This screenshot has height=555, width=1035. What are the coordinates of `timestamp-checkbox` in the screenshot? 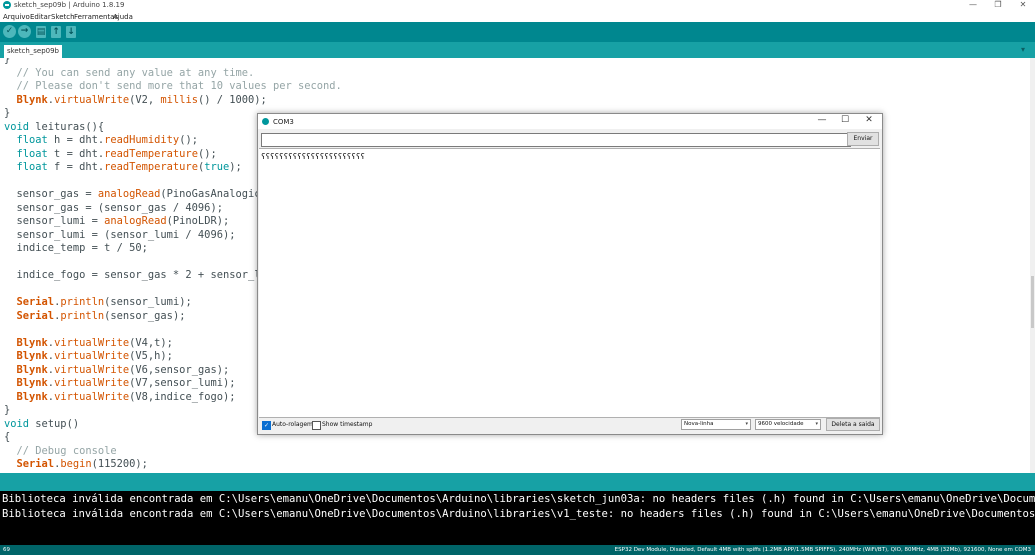 It's located at (316, 425).